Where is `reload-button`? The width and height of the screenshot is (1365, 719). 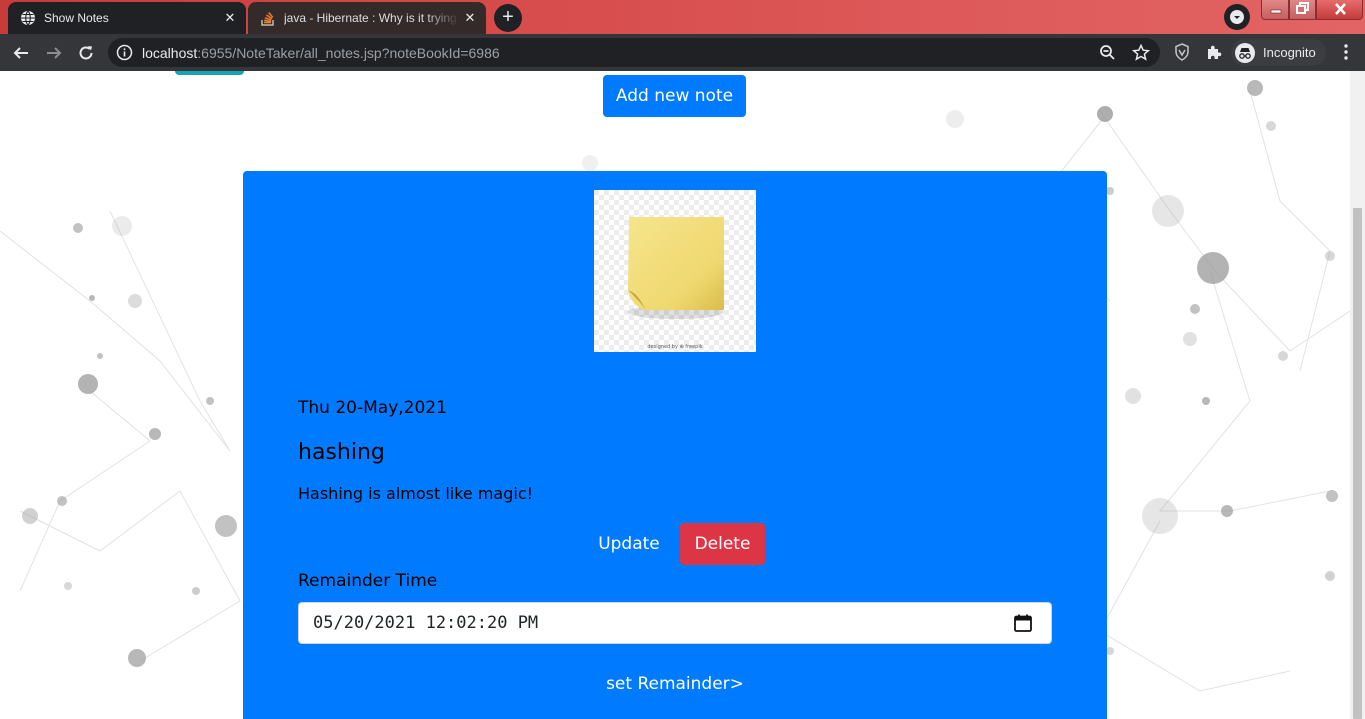
reload-button is located at coordinates (86, 53).